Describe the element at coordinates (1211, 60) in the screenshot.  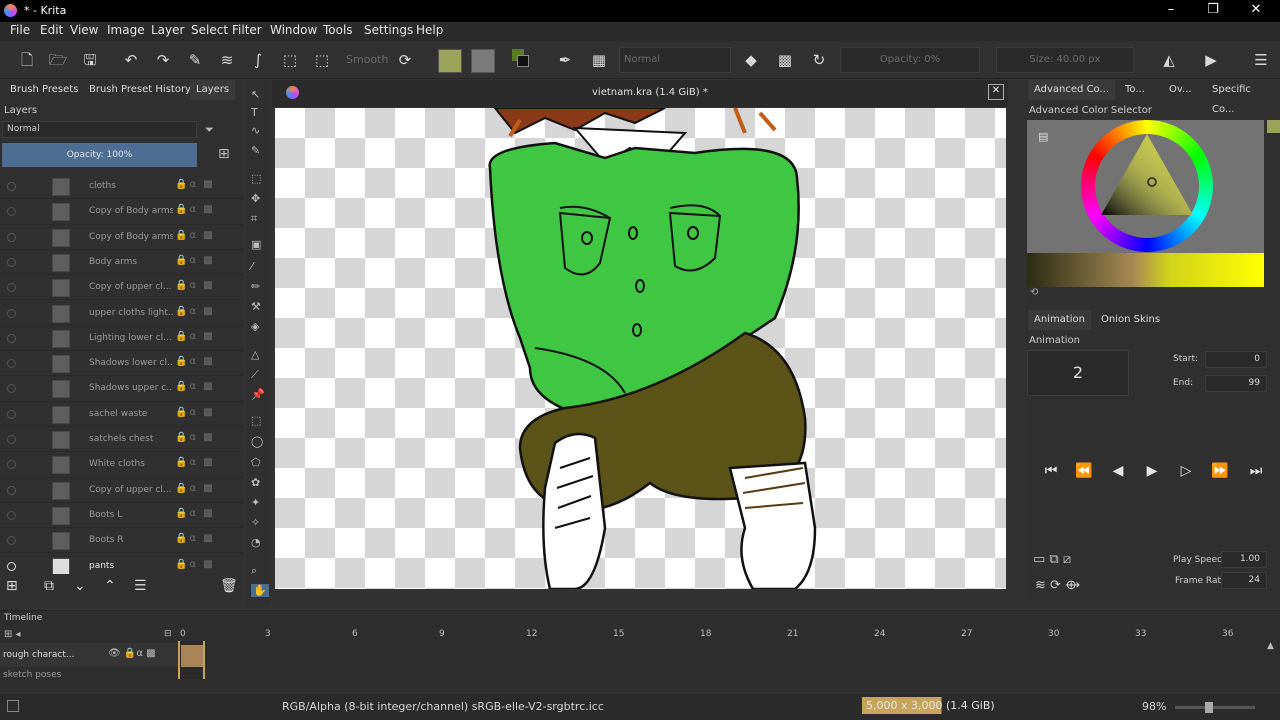
I see `mirror-vertical-icon: ▶` at that location.